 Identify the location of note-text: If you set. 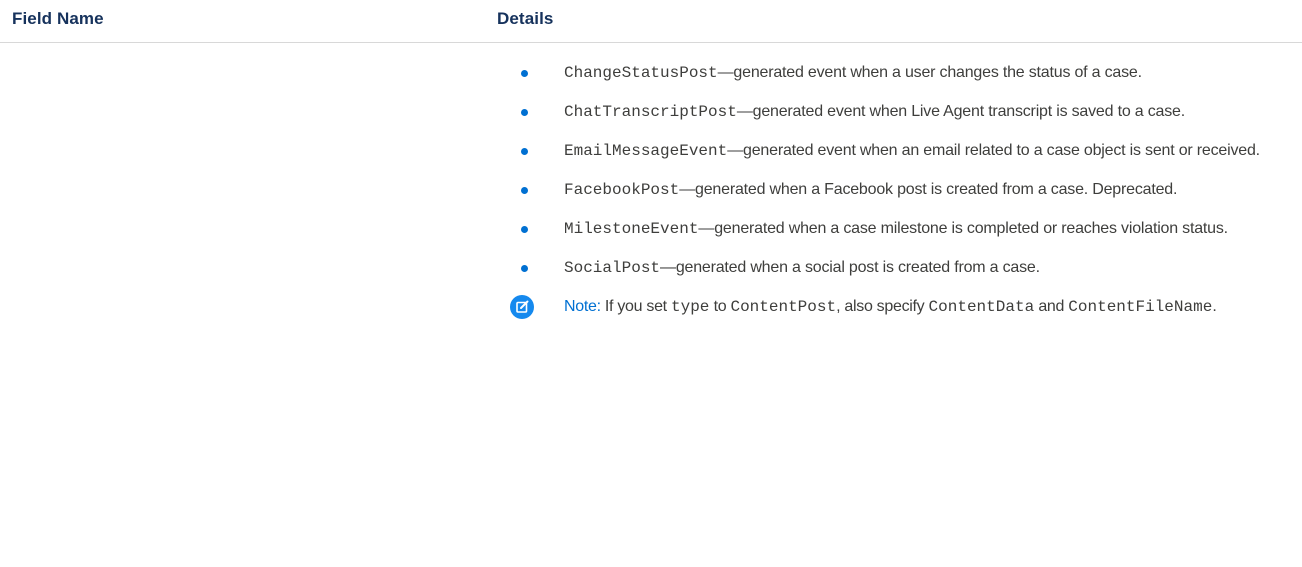
(635, 306).